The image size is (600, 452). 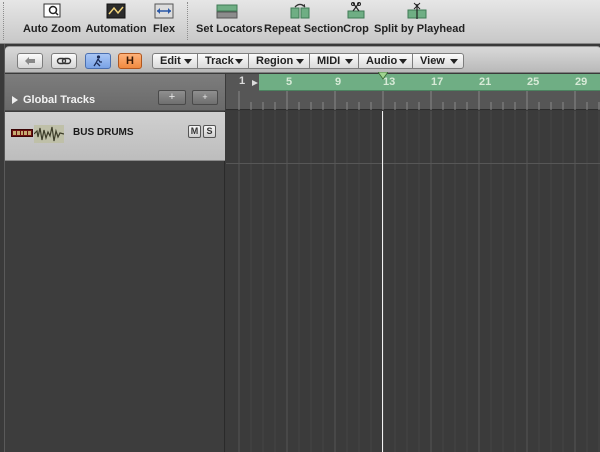 I want to click on region-menu-label: Region, so click(x=275, y=61).